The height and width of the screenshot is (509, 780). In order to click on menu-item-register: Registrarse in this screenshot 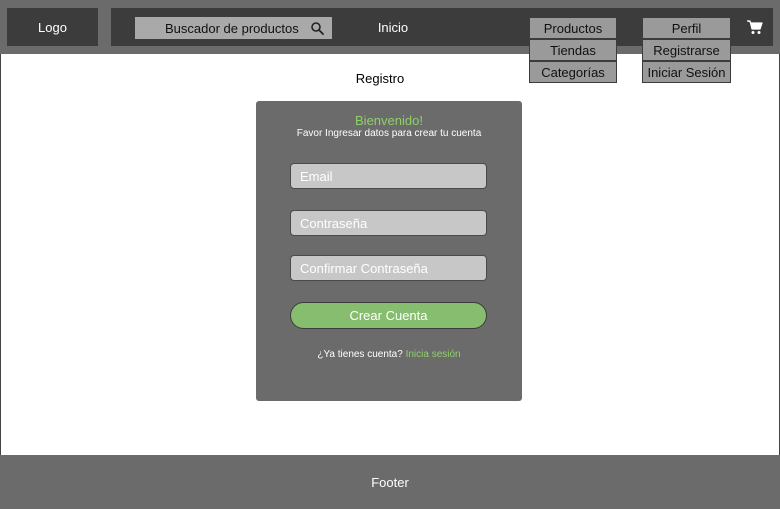, I will do `click(686, 50)`.